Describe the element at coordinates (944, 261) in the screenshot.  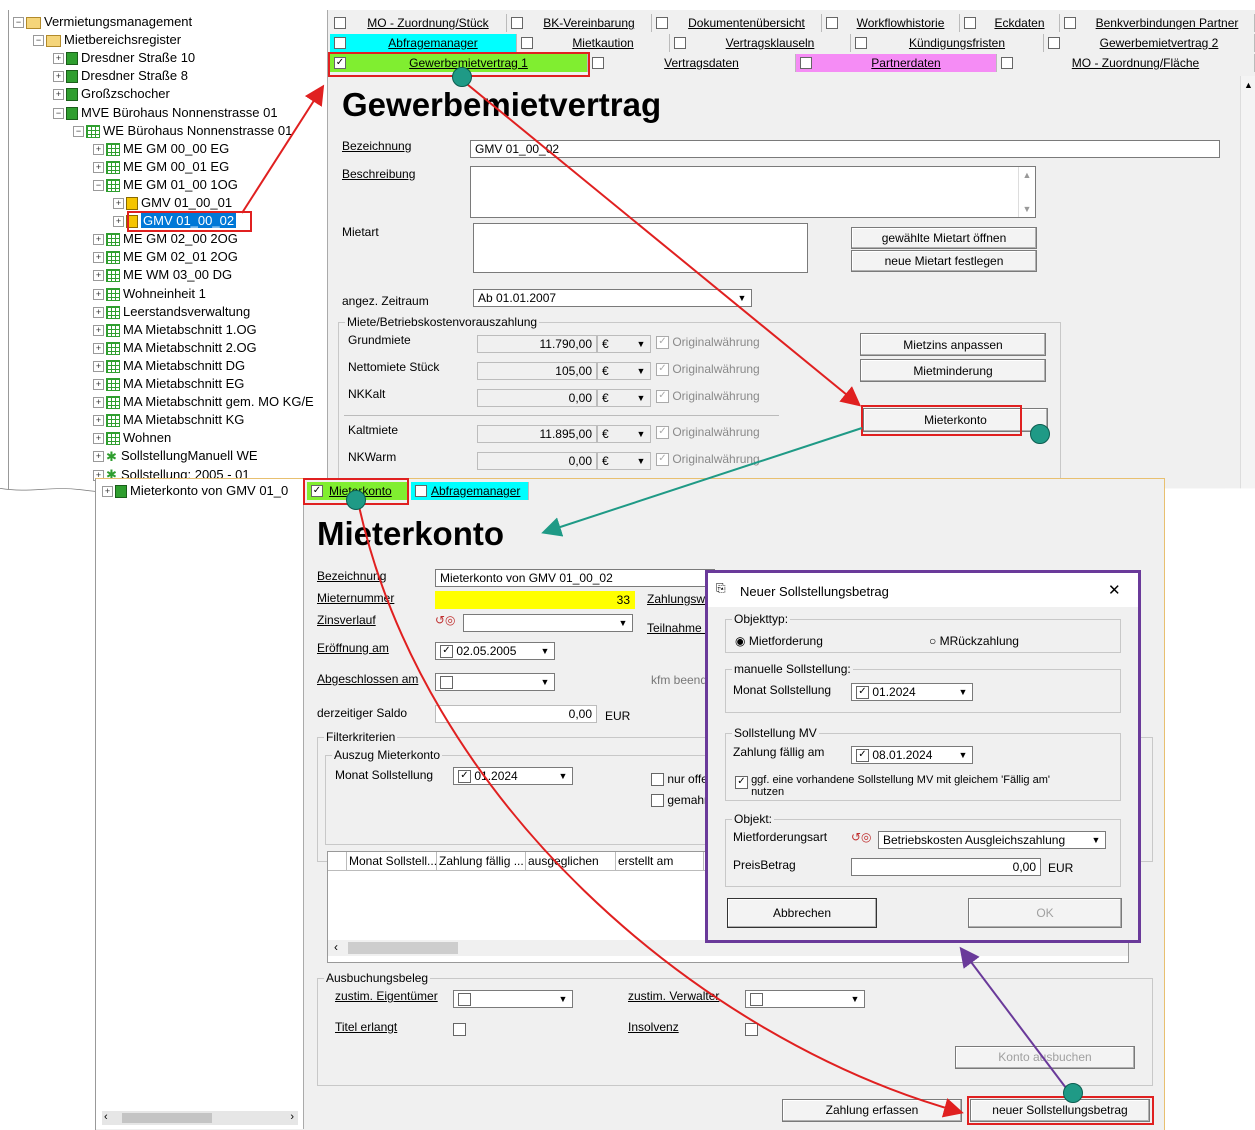
I see `new-mietart-button: neue Mietart festlegen` at that location.